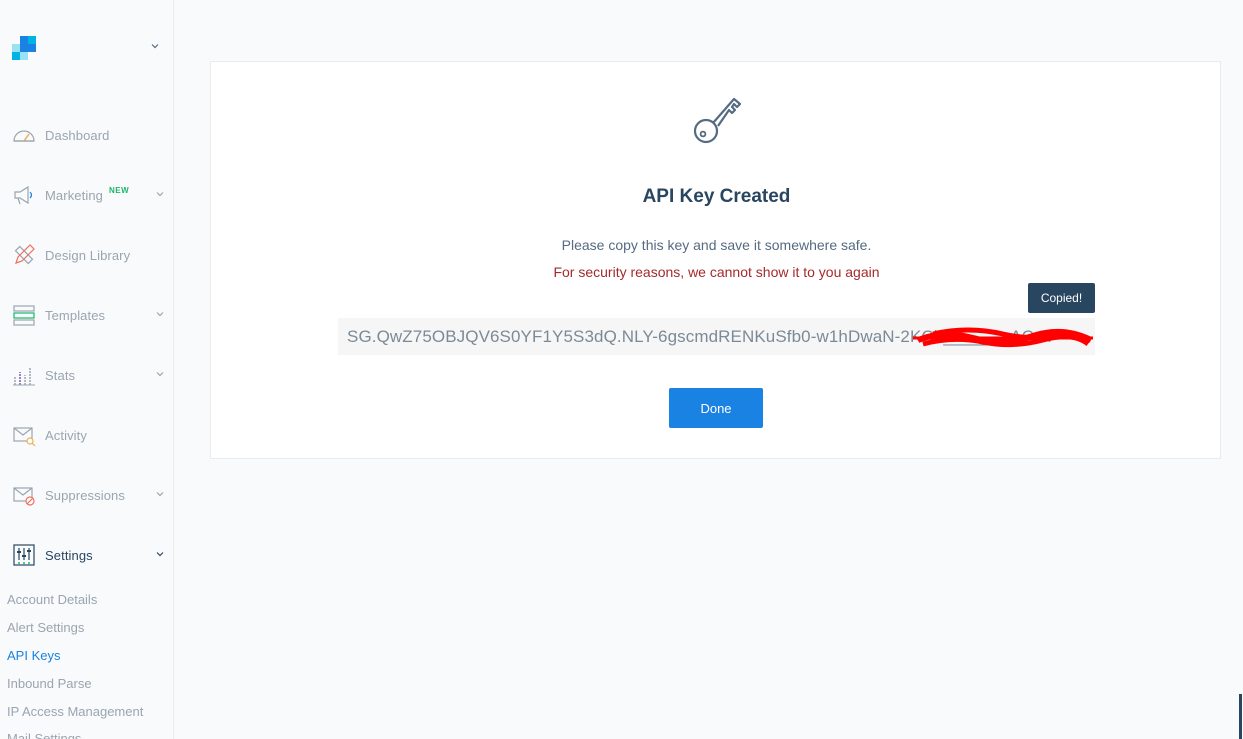  I want to click on envelope-blocked-icon, so click(24, 496).